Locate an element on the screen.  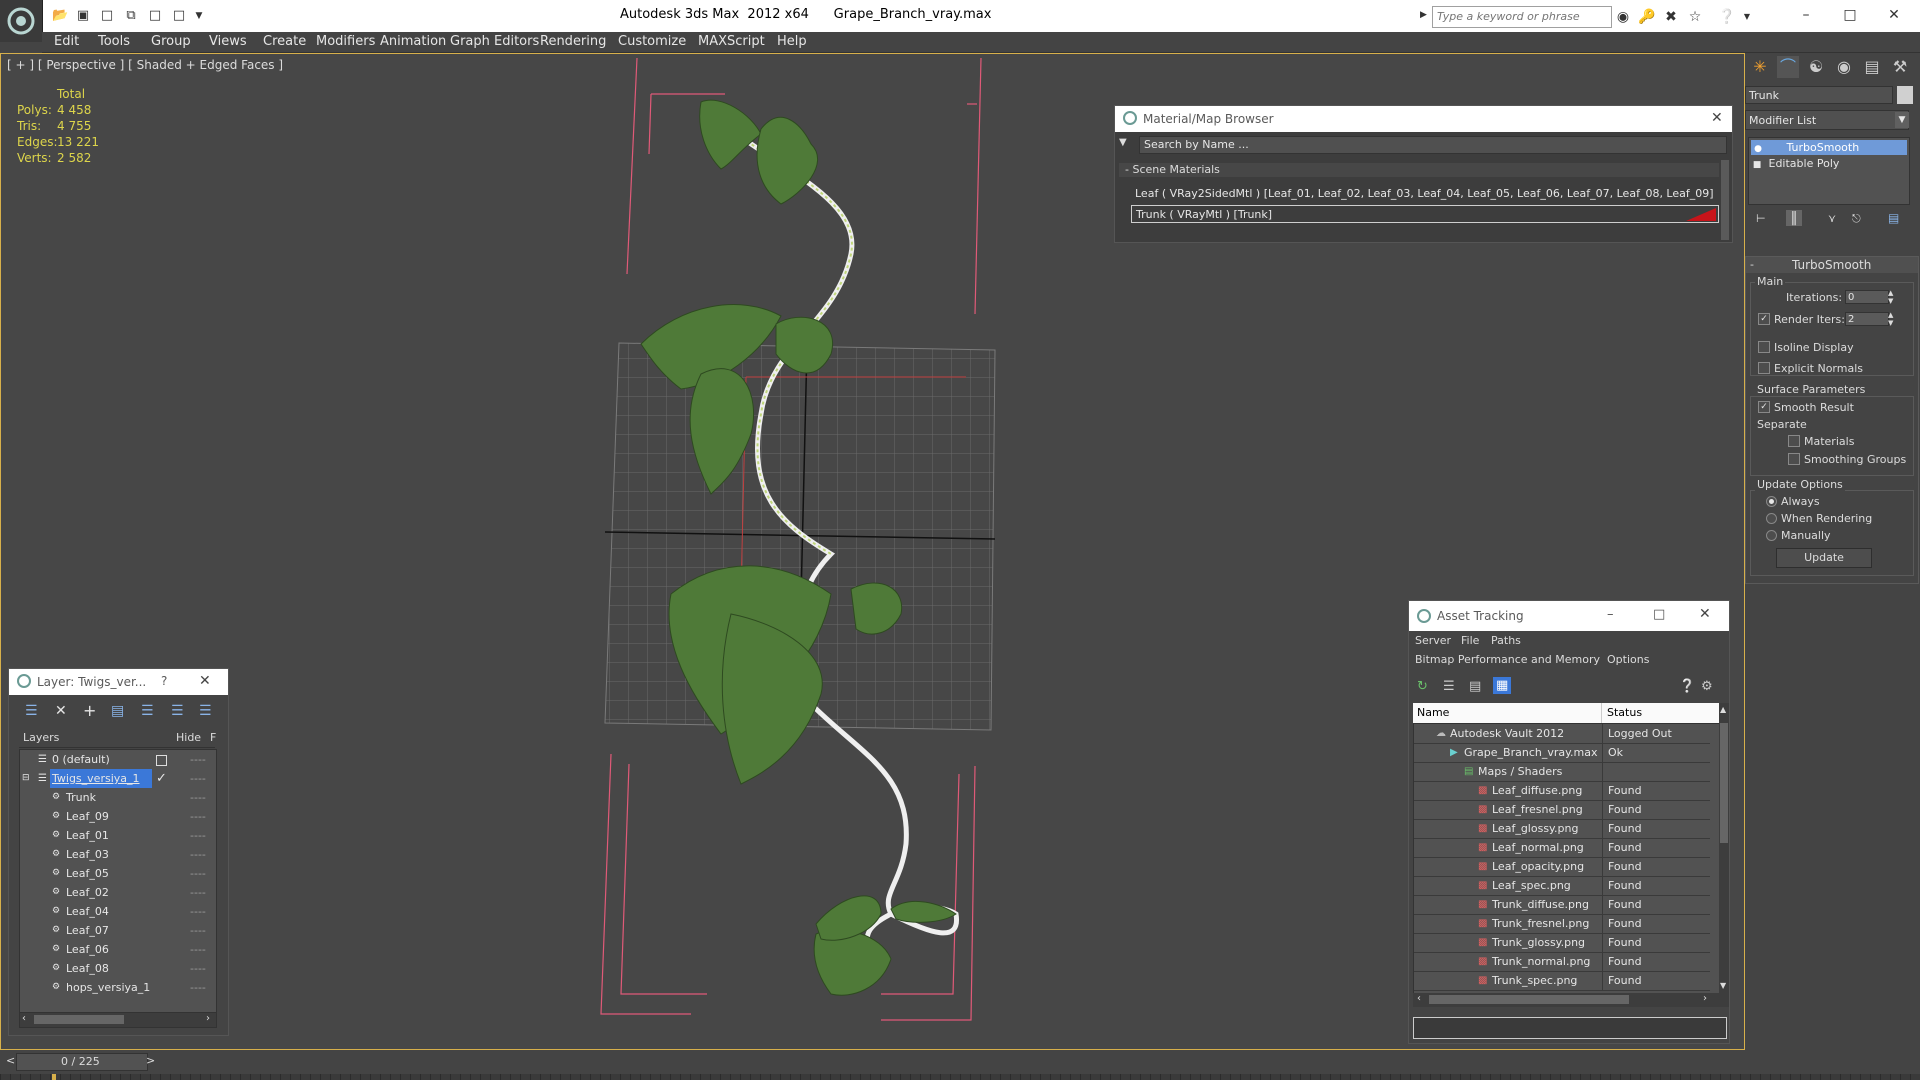
layer-horizontal-scrollbar: ‹ › is located at coordinates (118, 1020).